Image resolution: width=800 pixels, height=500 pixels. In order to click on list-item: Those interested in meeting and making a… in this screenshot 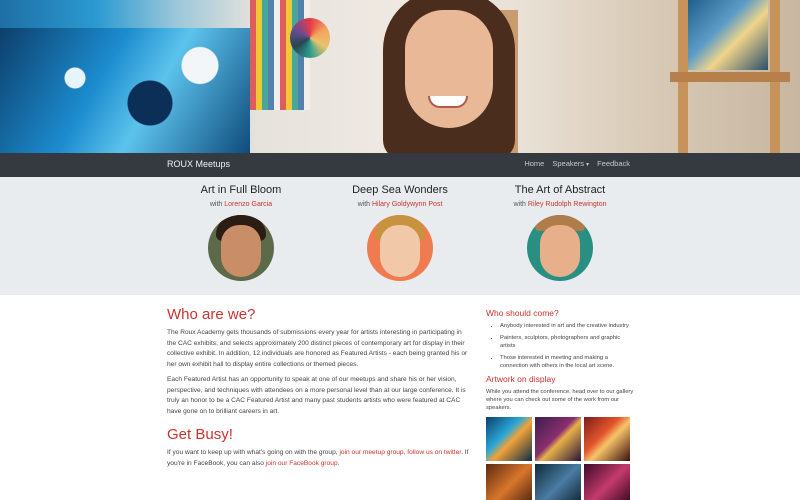, I will do `click(567, 362)`.